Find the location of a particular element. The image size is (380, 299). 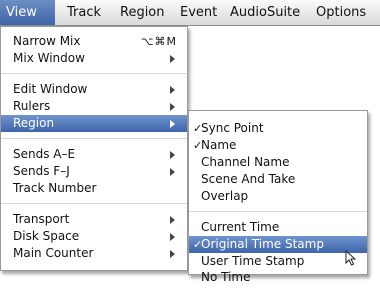

menubar-region: Region is located at coordinates (142, 12).